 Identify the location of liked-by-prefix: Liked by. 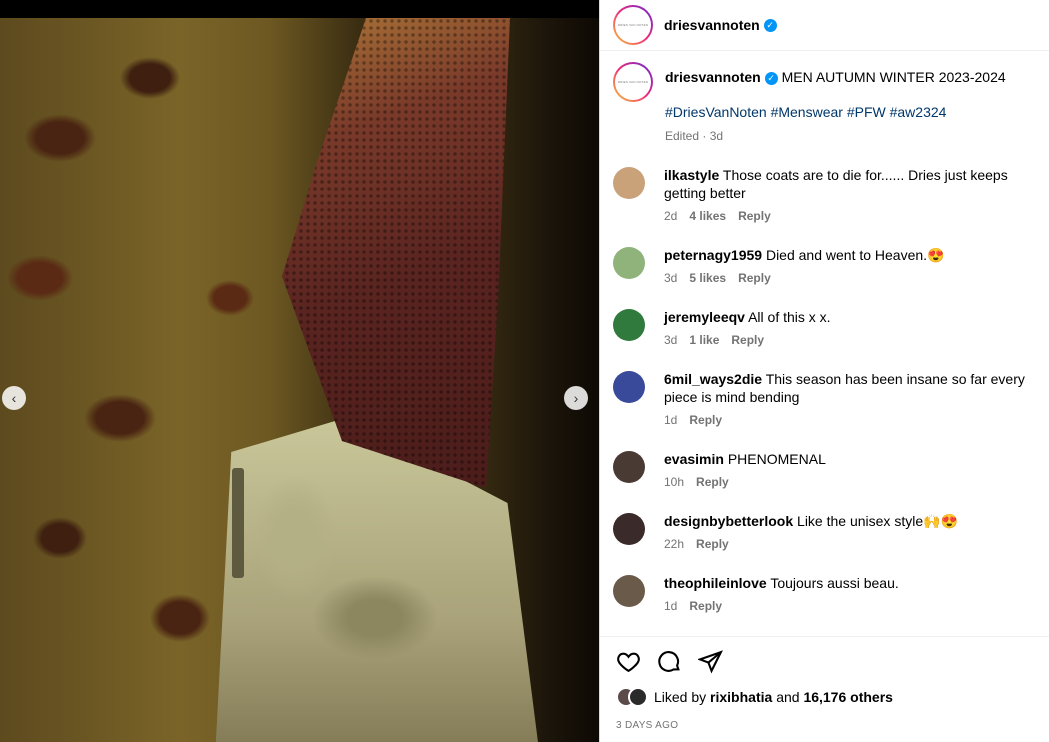
(680, 697).